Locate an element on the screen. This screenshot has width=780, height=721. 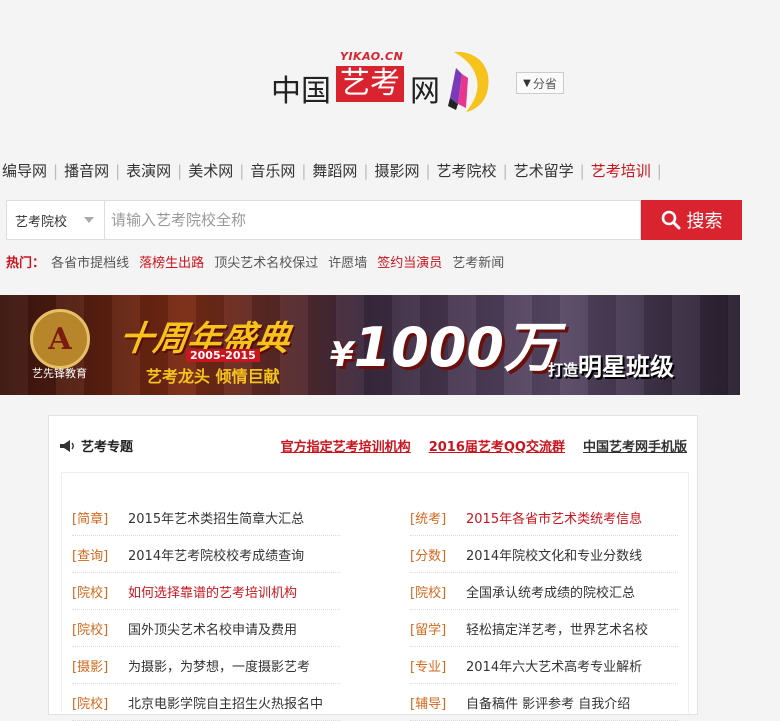
banner-tagline-small: 打造 is located at coordinates (563, 370).